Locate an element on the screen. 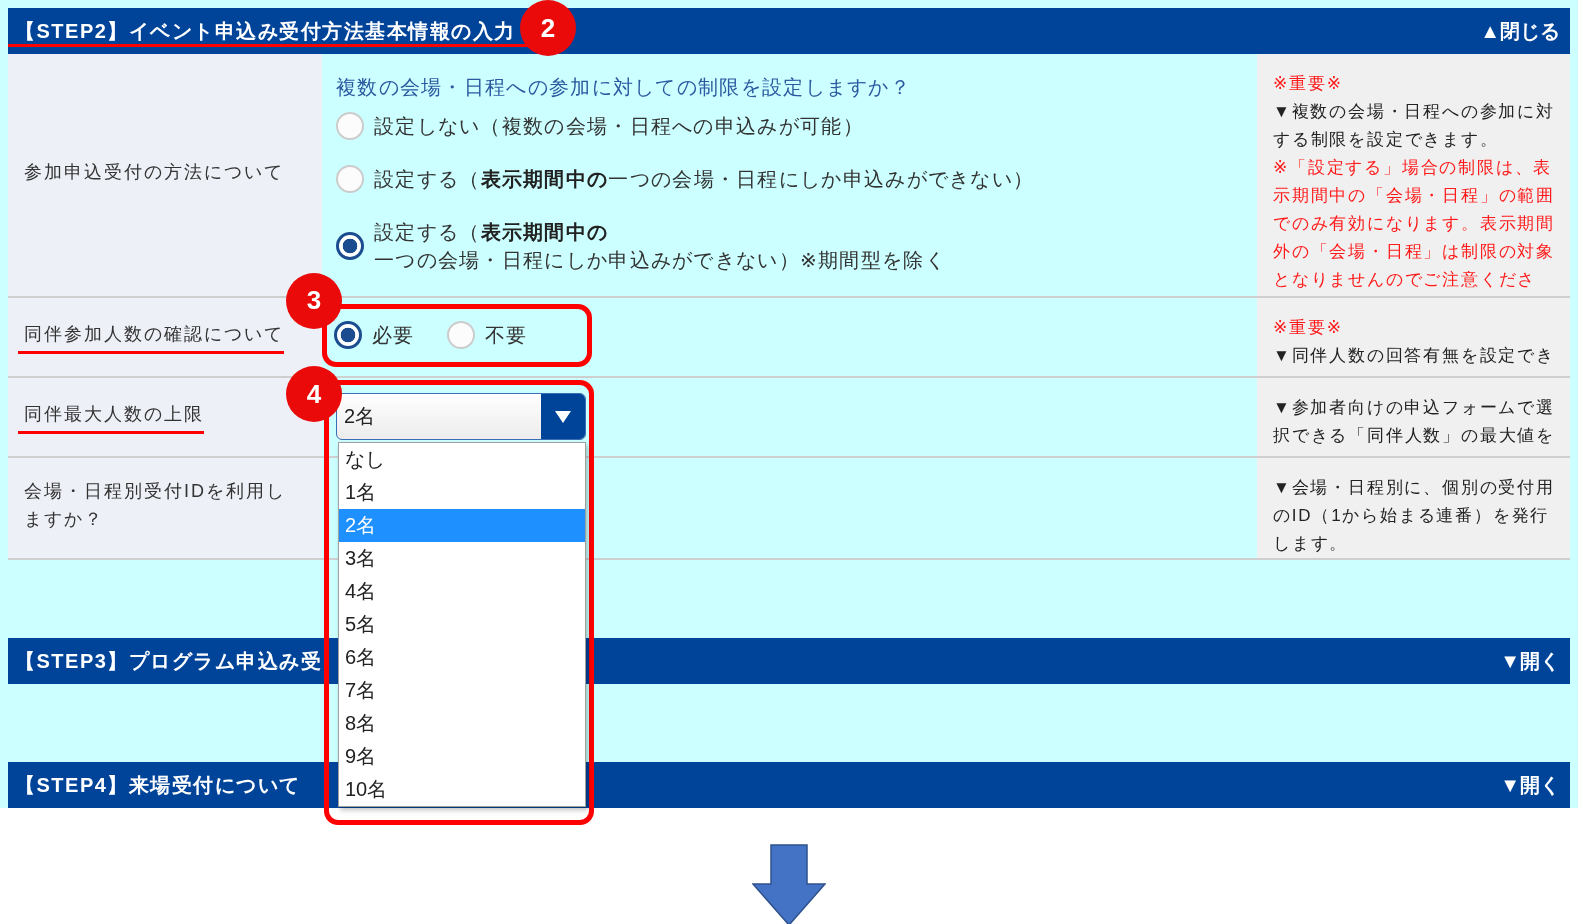 This screenshot has height=924, width=1578. dropdown-button is located at coordinates (563, 416).